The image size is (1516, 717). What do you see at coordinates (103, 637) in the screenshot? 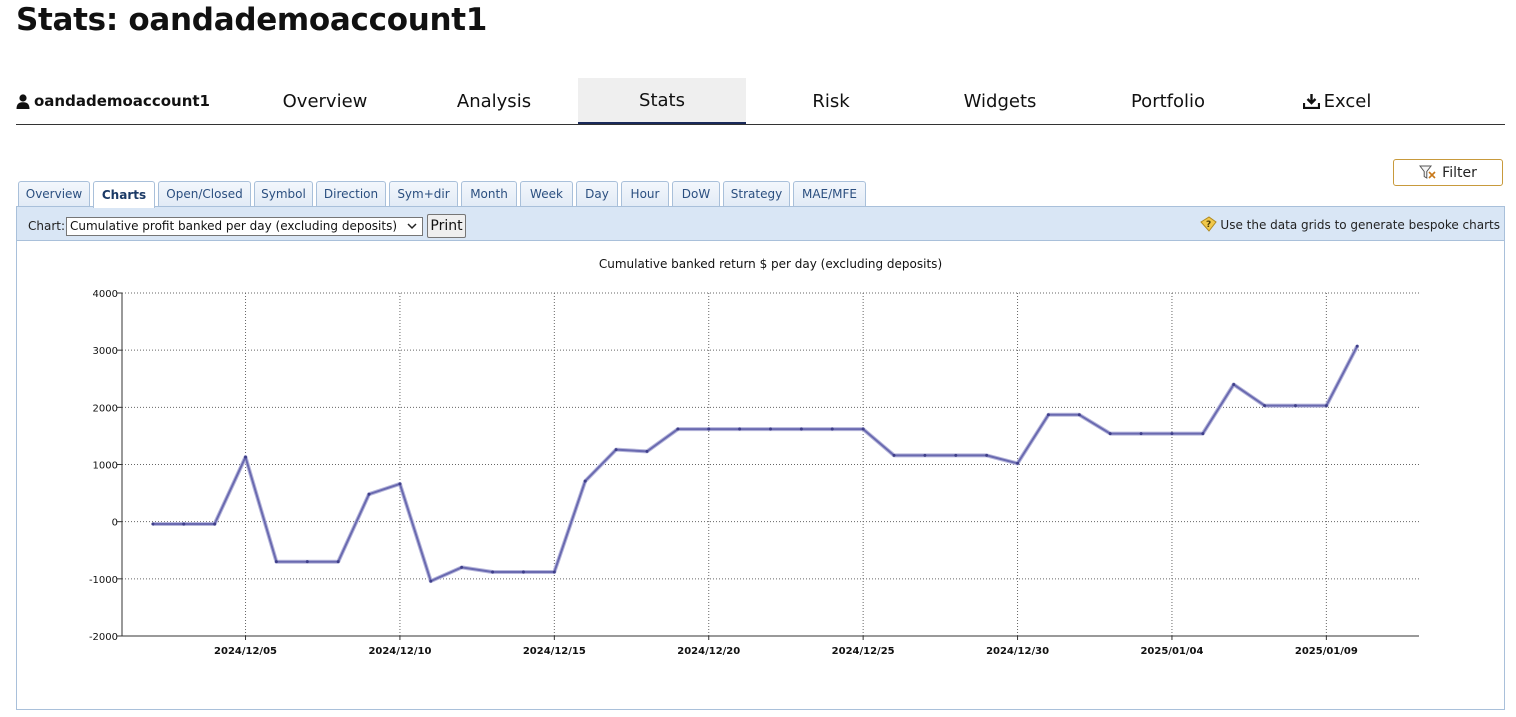
I see `y-tick-label: -2000` at bounding box center [103, 637].